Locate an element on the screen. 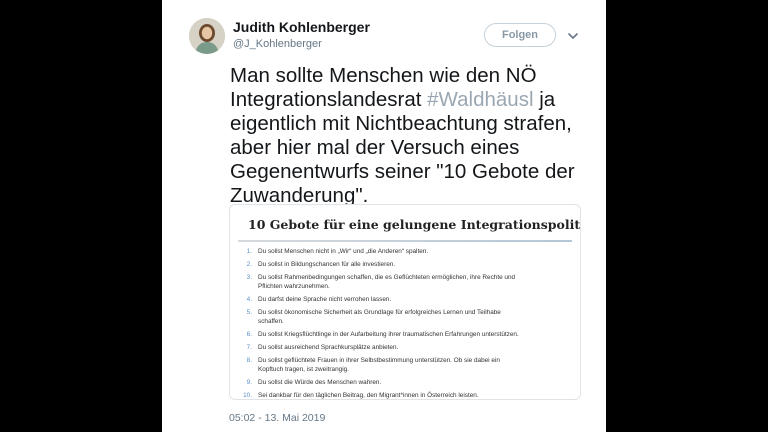 This screenshot has width=768, height=432. rule-number: 7. is located at coordinates (249, 347).